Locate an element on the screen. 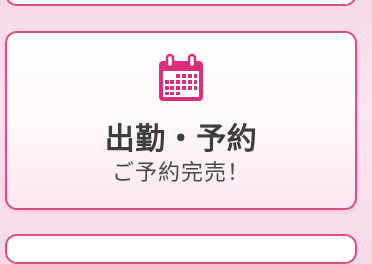 This screenshot has width=372, height=264. menu-card-next is located at coordinates (181, 249).